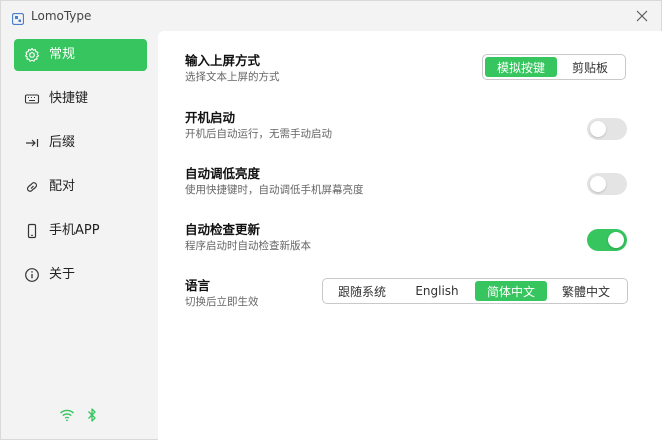 The image size is (662, 440). Describe the element at coordinates (80, 143) in the screenshot. I see `sidebar-item-suffix: 后缀` at that location.